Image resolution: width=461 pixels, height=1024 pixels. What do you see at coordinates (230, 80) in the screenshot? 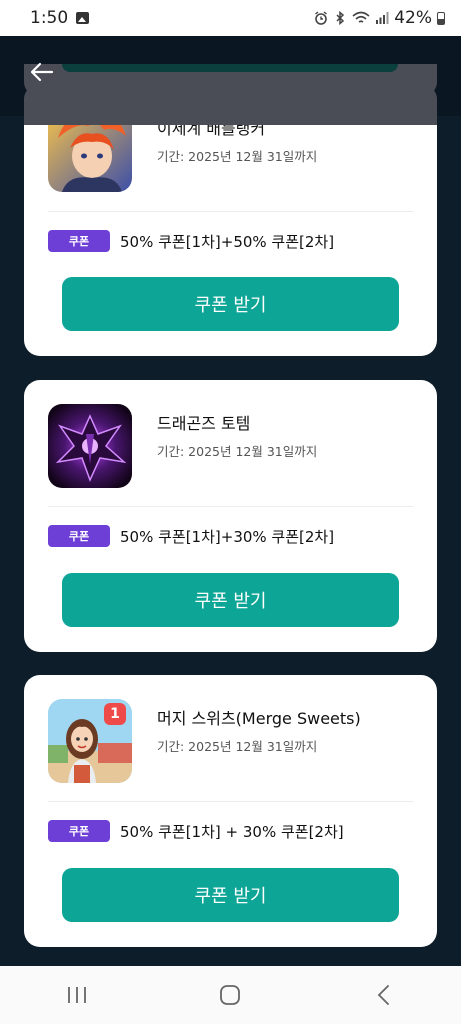
I see `top-header` at bounding box center [230, 80].